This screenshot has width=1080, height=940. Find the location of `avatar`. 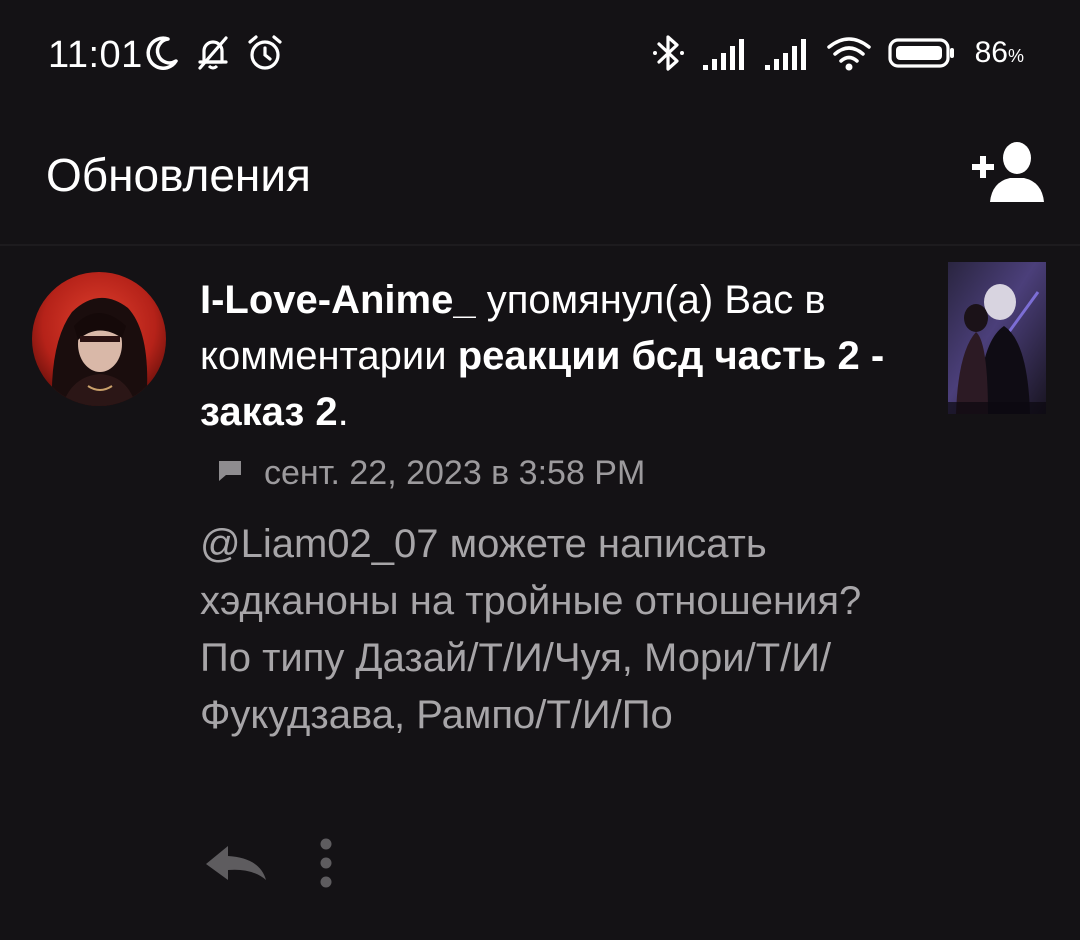

avatar is located at coordinates (99, 339).